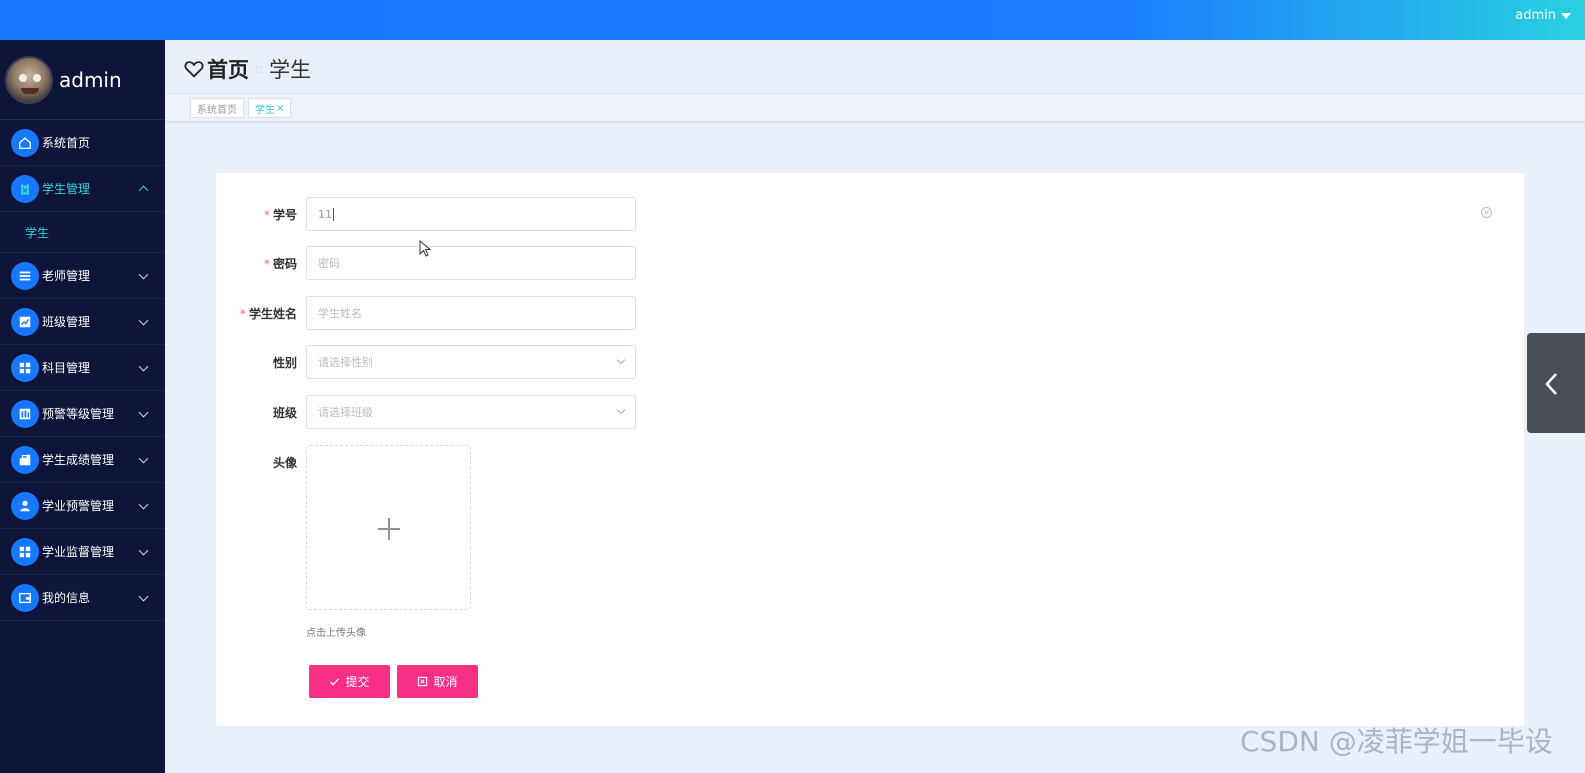 The width and height of the screenshot is (1585, 773). What do you see at coordinates (194, 69) in the screenshot?
I see `heart-icon` at bounding box center [194, 69].